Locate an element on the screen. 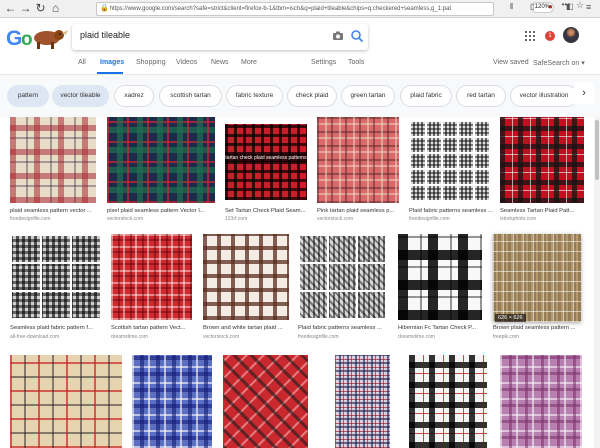 This screenshot has height=448, width=600. google-logo: G o is located at coordinates (41, 38).